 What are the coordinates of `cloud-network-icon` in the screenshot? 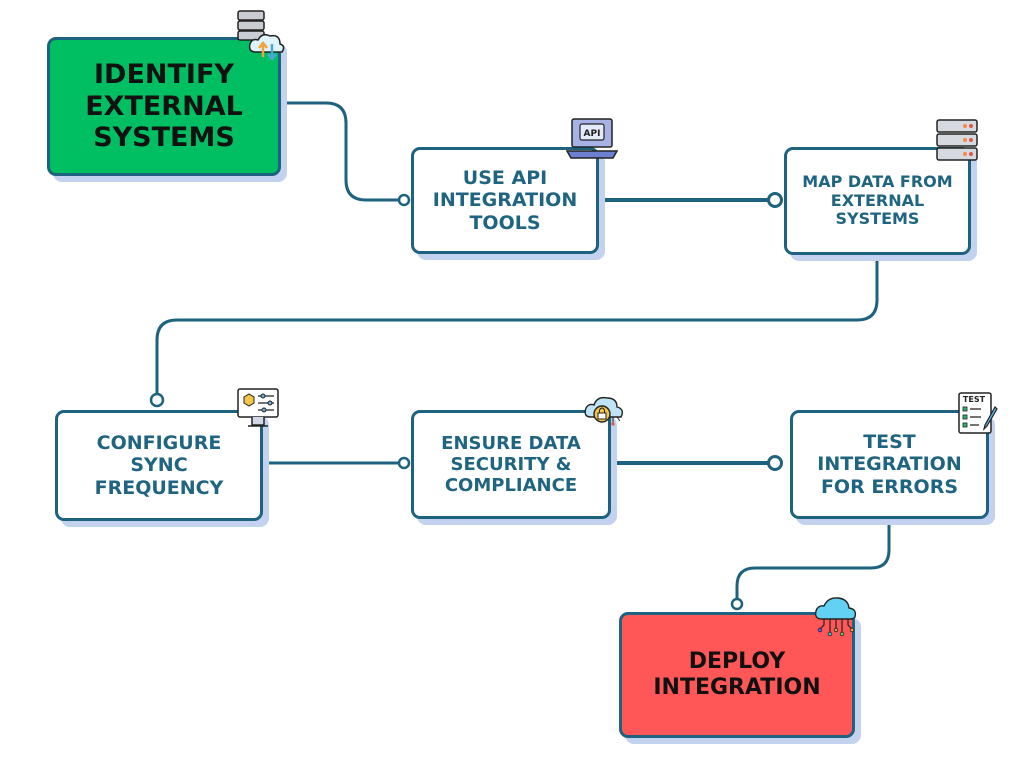 It's located at (835, 617).